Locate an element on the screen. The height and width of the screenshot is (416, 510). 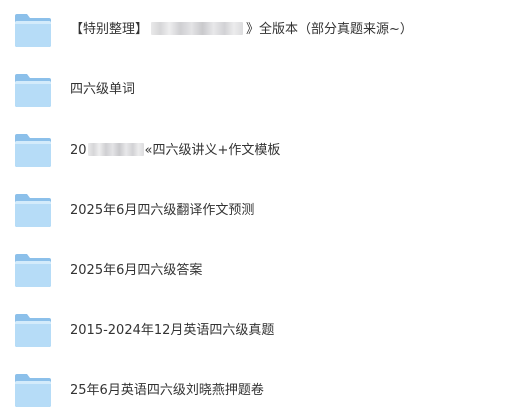
folder-item-translation-prediction: 2025年6月四六级翻译作文预测 is located at coordinates (255, 214).